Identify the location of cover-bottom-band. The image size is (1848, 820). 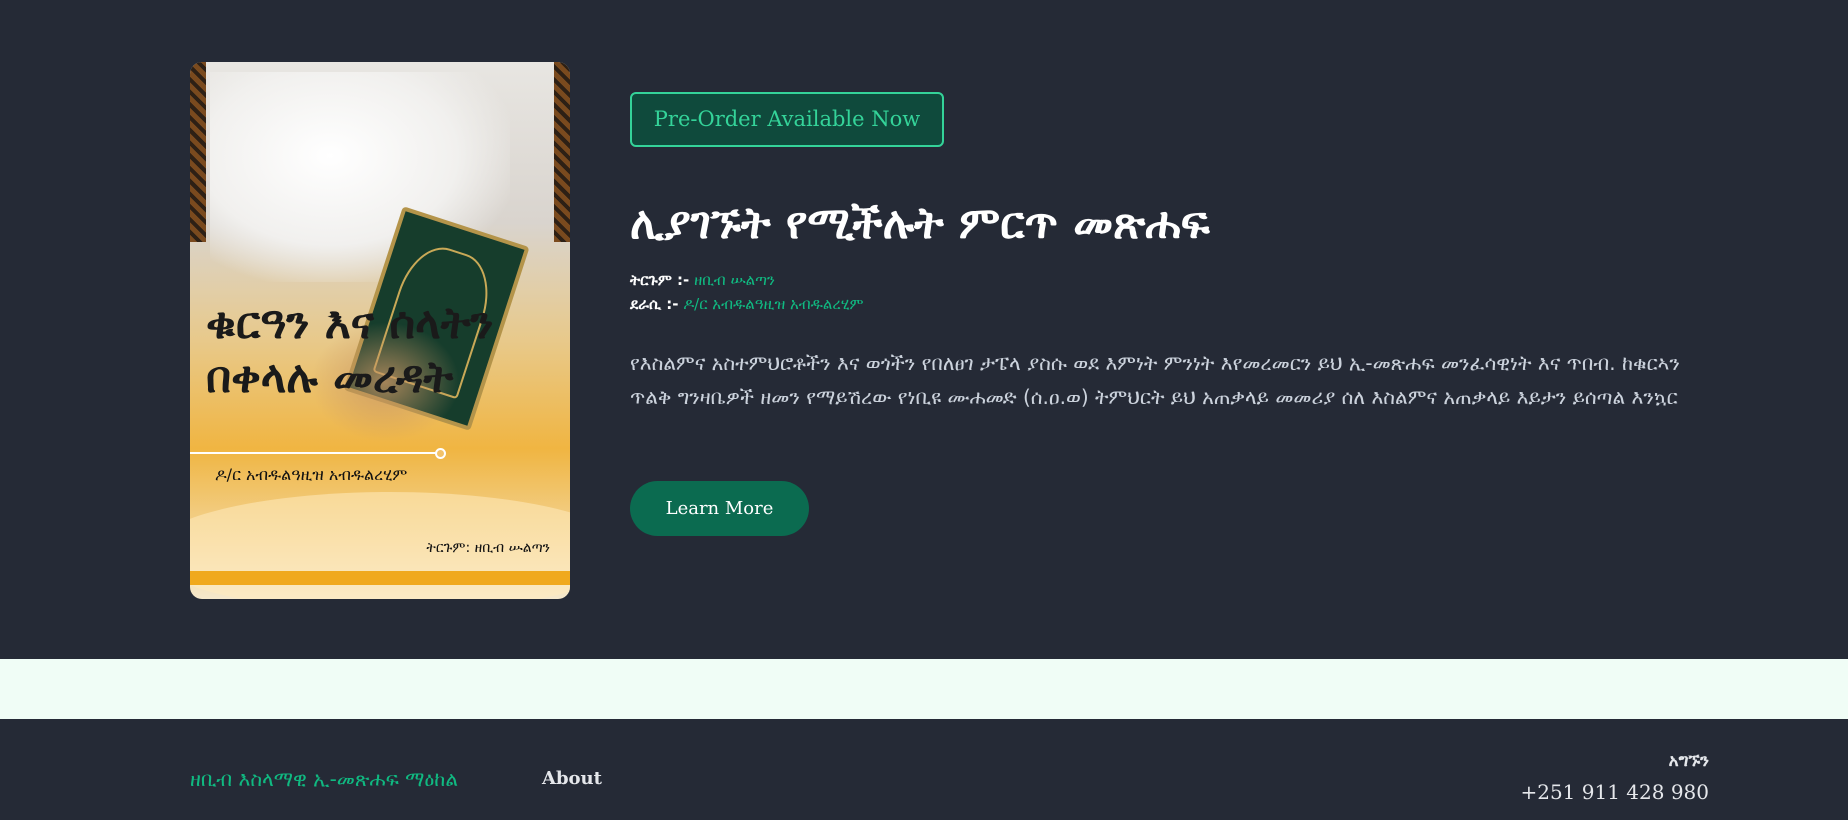
(380, 578).